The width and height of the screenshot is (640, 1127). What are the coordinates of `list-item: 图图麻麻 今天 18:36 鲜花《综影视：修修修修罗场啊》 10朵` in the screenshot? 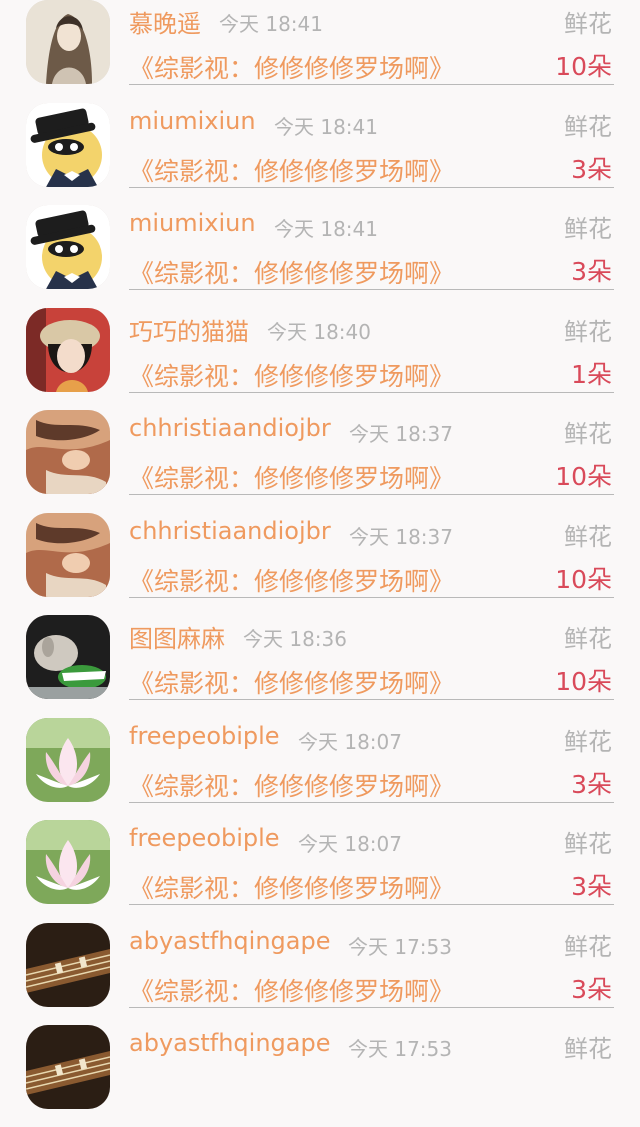 It's located at (320, 666).